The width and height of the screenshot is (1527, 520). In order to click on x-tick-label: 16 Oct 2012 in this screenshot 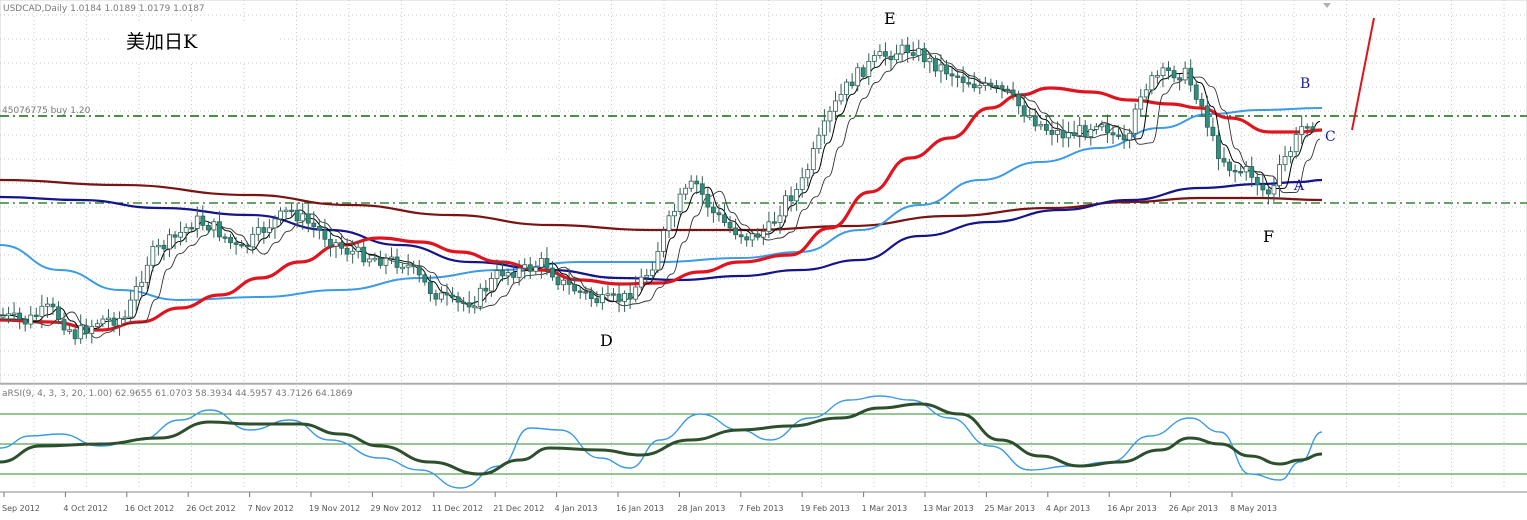, I will do `click(149, 508)`.